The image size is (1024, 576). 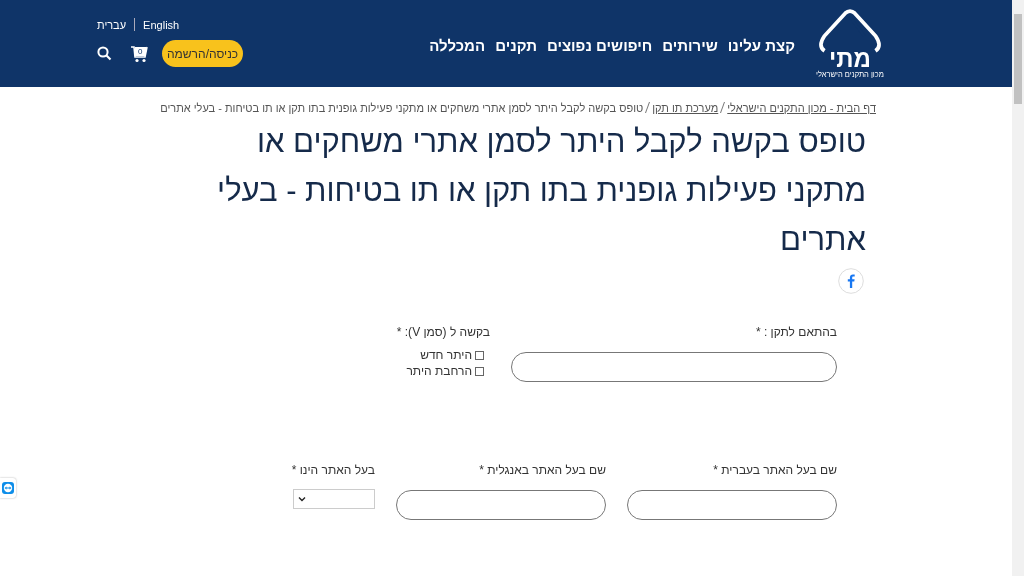 I want to click on page-title: טופס בקשה לקבל היתר לסמן אתרי משחקים או מתקני פעילות גופנית בתו תקן או תו בטיחות - בעלי אתרים, so click(x=541, y=191).